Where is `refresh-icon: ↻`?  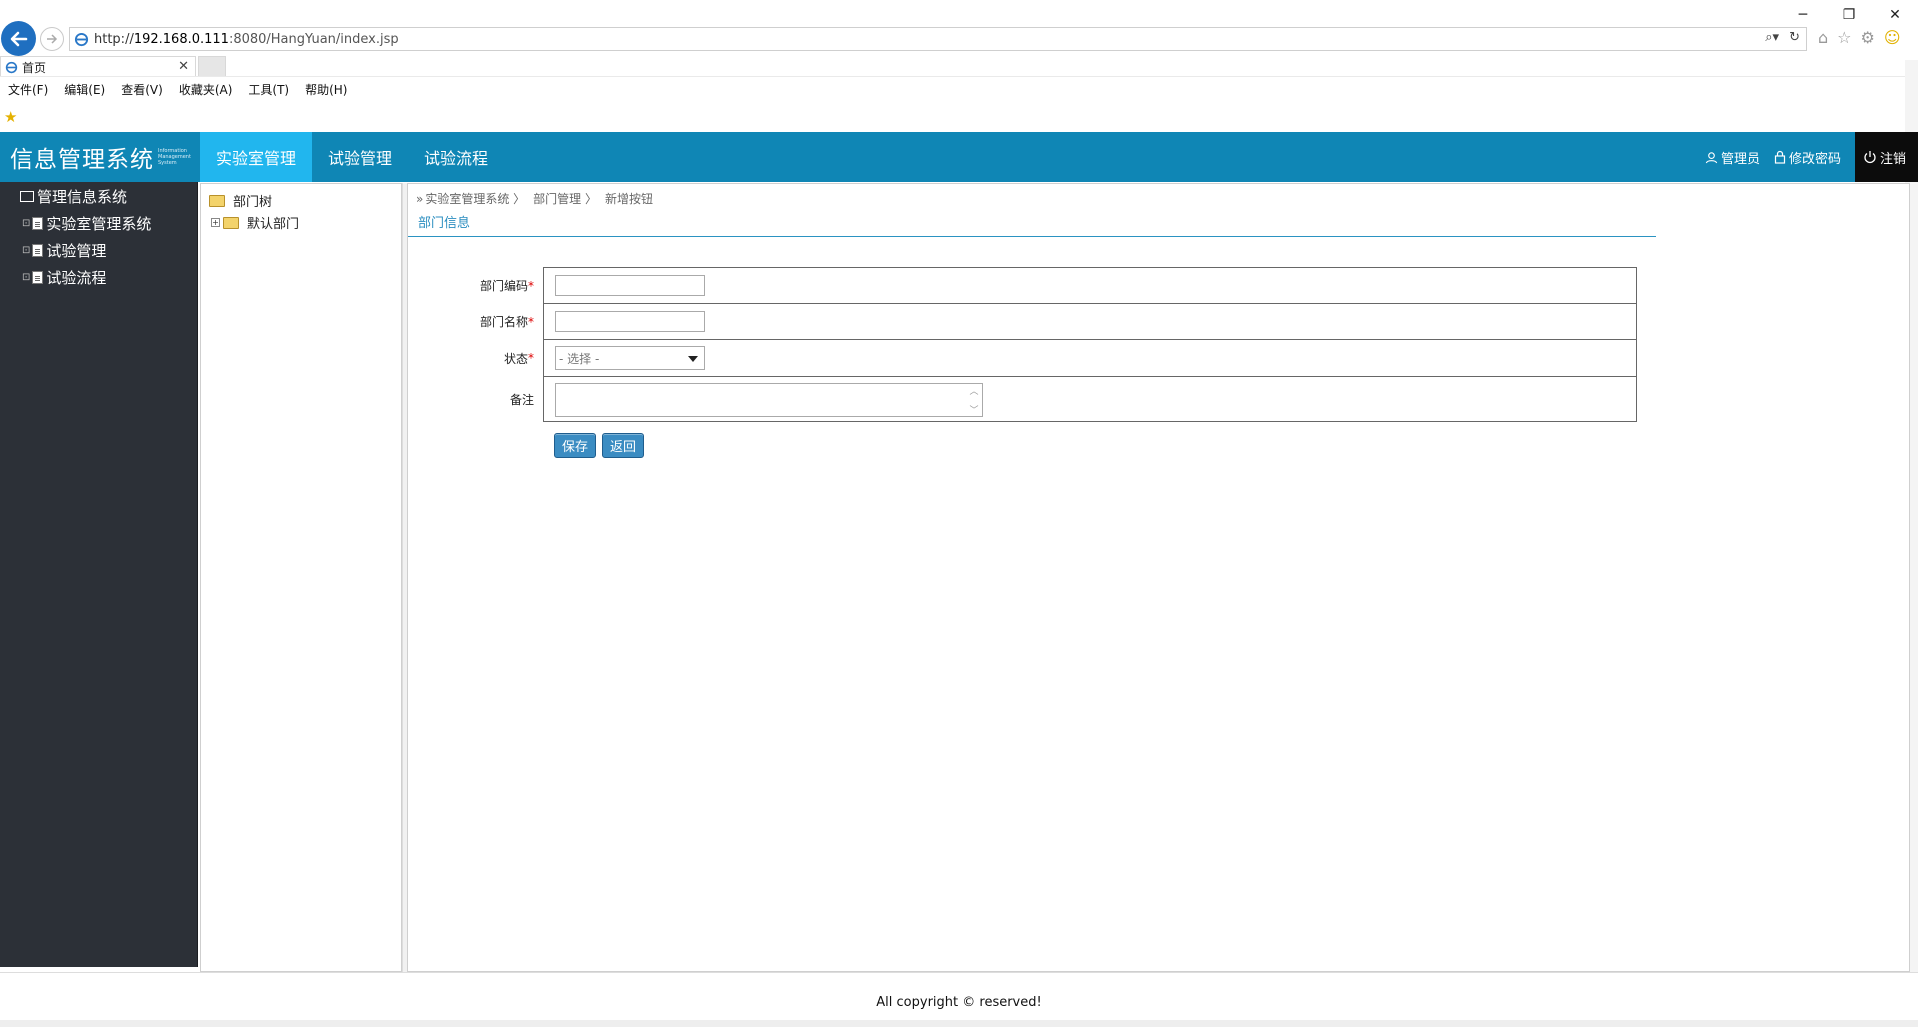
refresh-icon: ↻ is located at coordinates (1794, 37).